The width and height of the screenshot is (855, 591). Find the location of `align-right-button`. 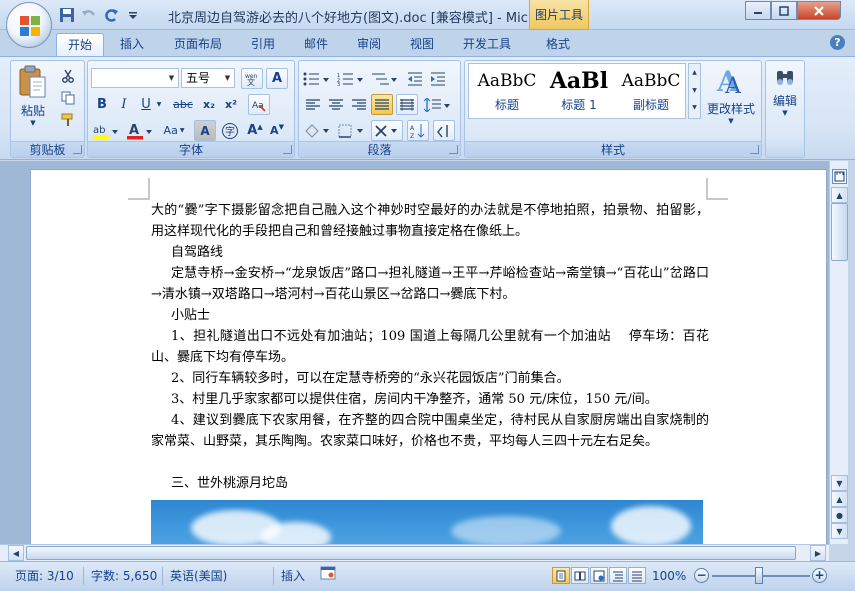

align-right-button is located at coordinates (359, 104).